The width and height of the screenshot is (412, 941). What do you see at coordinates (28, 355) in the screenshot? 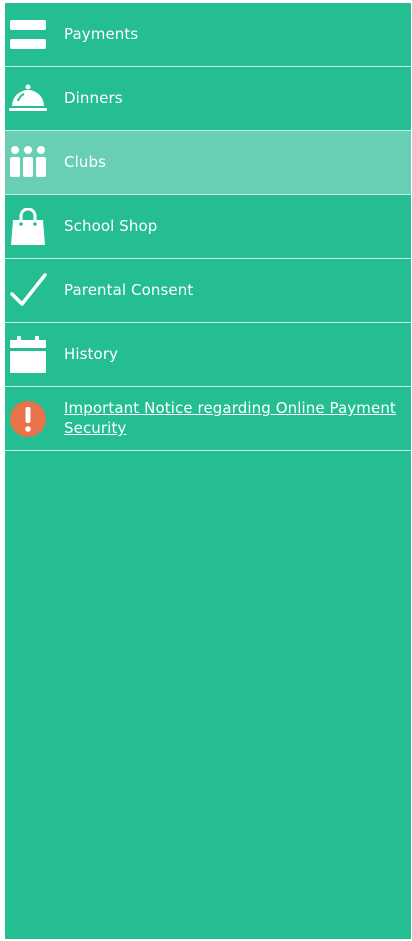
I see `calendar-icon` at bounding box center [28, 355].